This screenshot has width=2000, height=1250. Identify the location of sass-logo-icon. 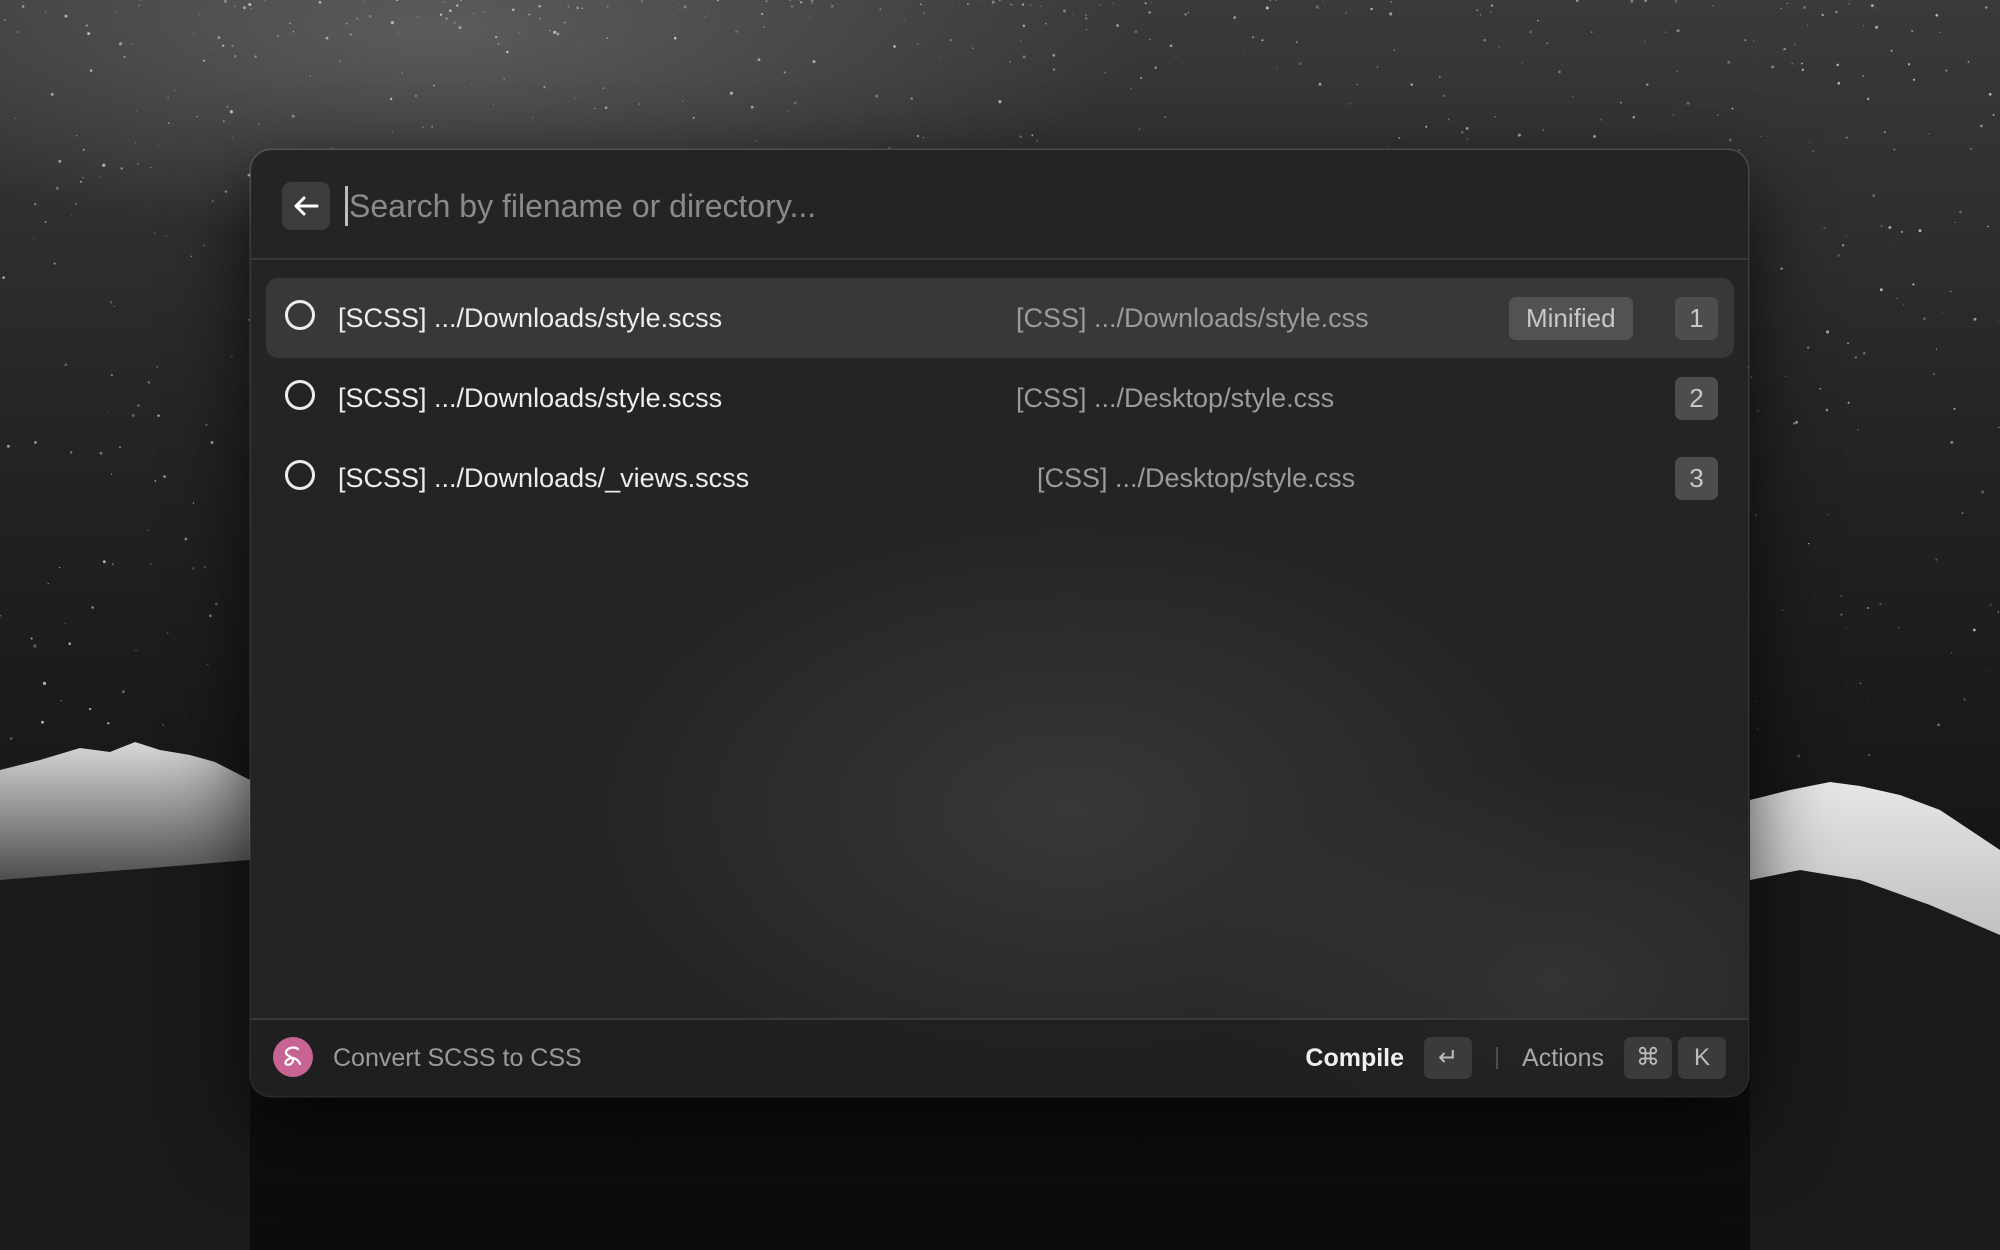
(293, 1057).